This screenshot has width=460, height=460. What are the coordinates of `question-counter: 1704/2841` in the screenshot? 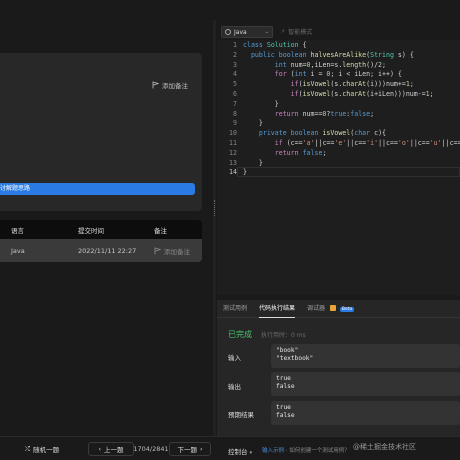 It's located at (151, 449).